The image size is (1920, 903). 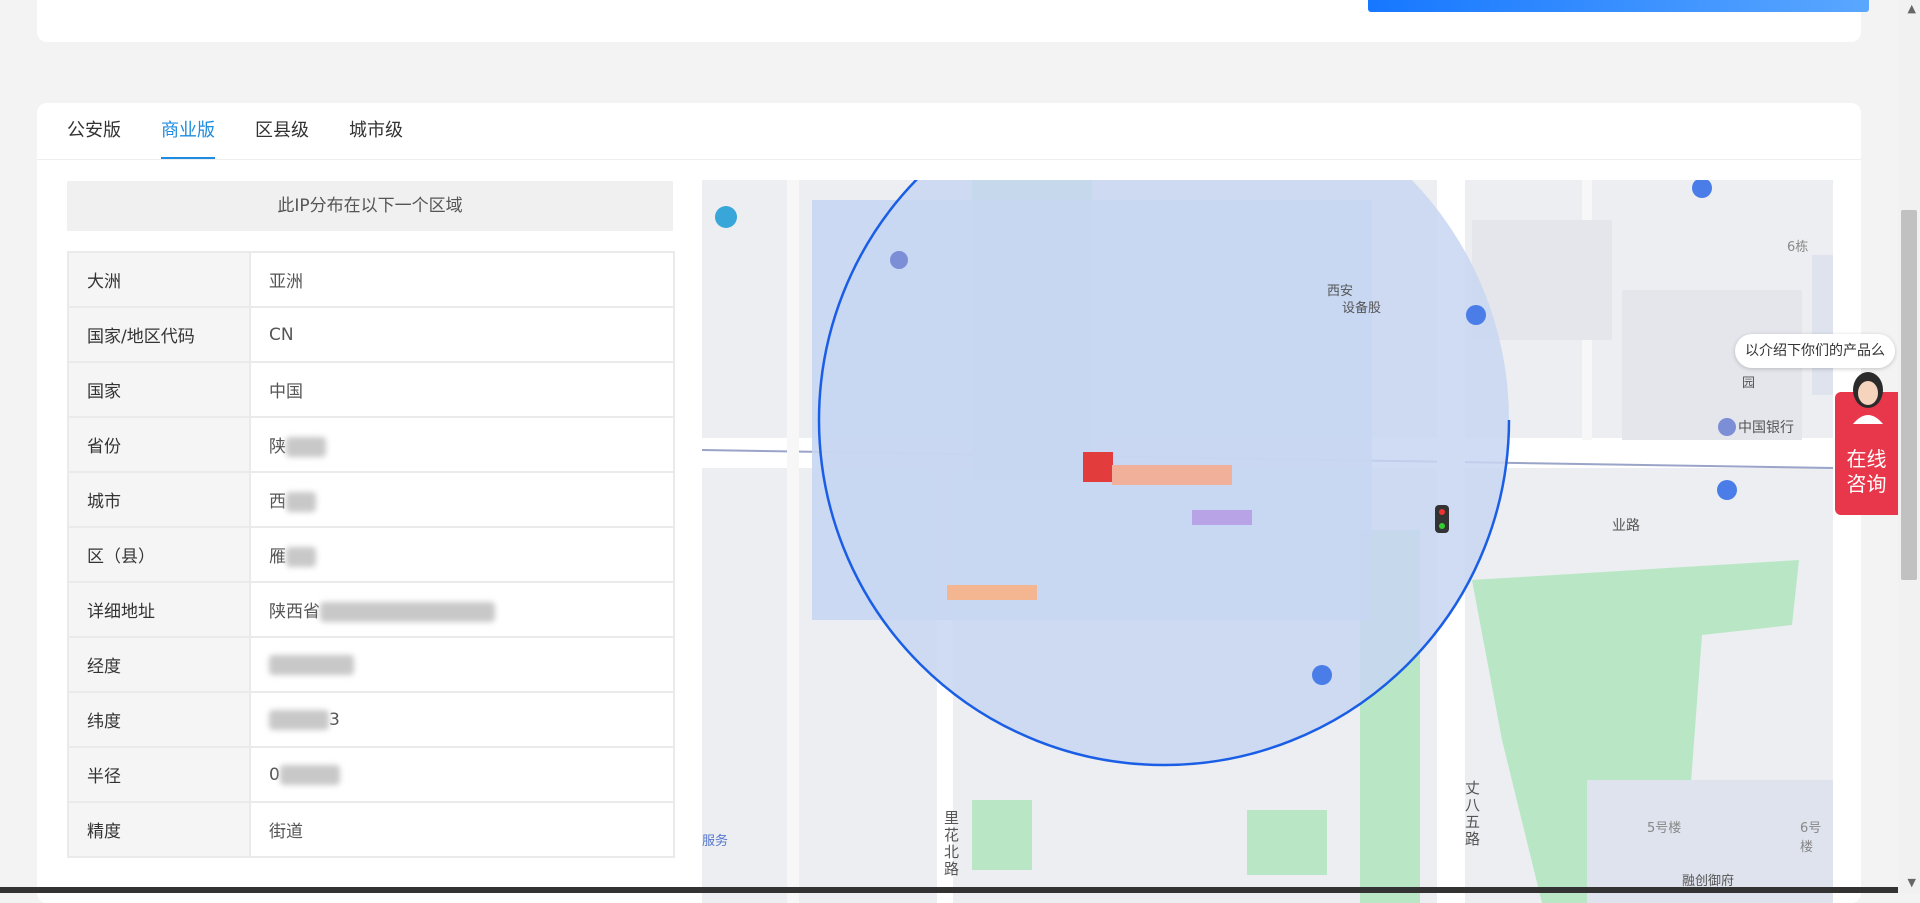 I want to click on table-row: 区（县） 雁, so click(x=371, y=554).